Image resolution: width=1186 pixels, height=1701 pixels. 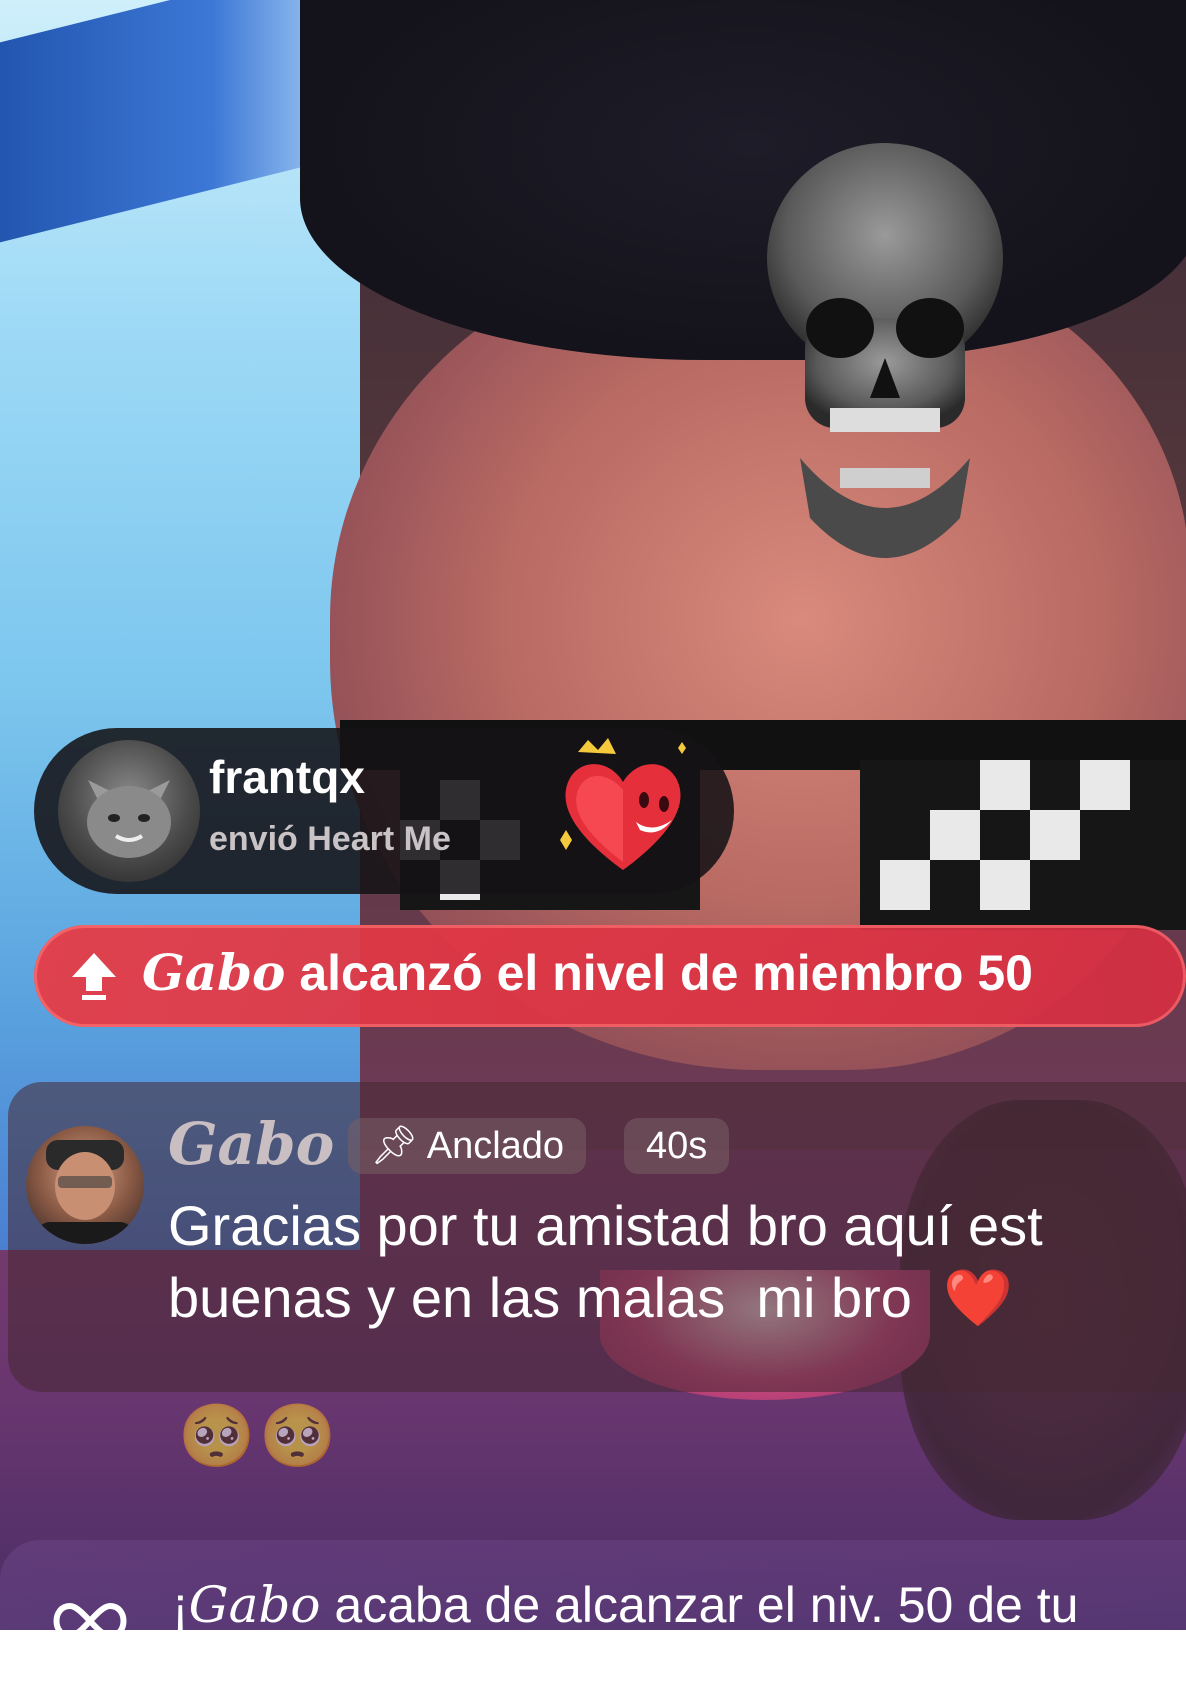 What do you see at coordinates (978, 1297) in the screenshot?
I see `heart-emoji-icon: ❤️` at bounding box center [978, 1297].